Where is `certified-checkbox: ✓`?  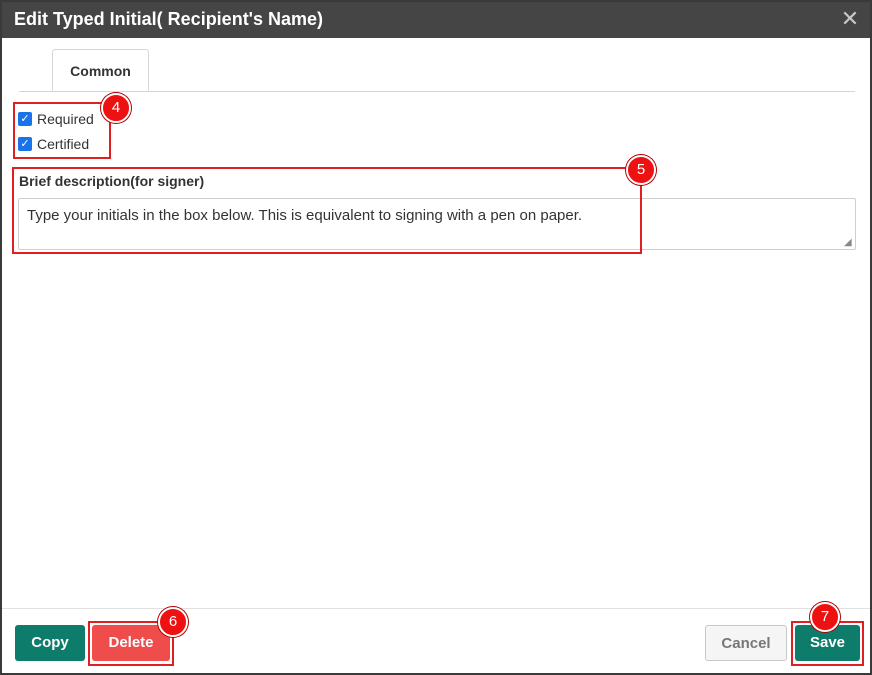 certified-checkbox: ✓ is located at coordinates (25, 144).